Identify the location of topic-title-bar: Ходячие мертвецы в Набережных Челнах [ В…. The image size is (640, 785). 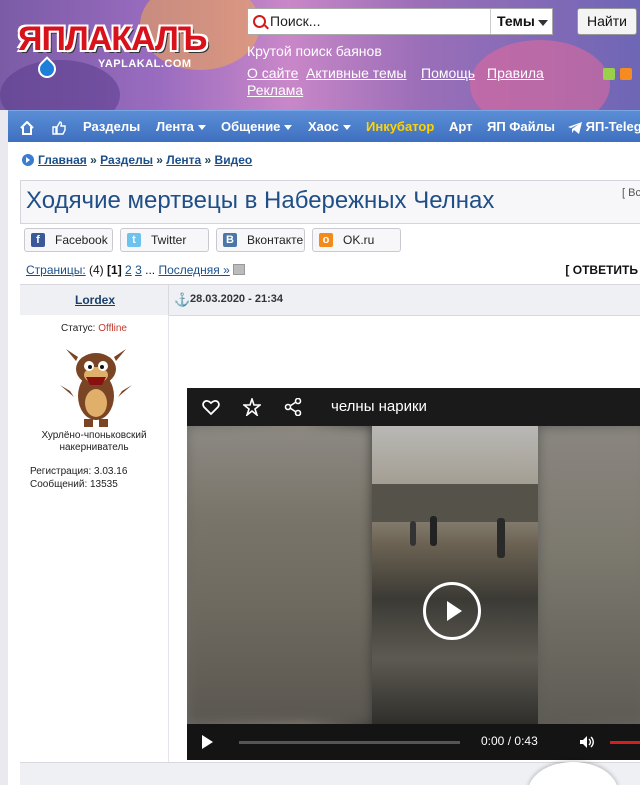
(330, 202).